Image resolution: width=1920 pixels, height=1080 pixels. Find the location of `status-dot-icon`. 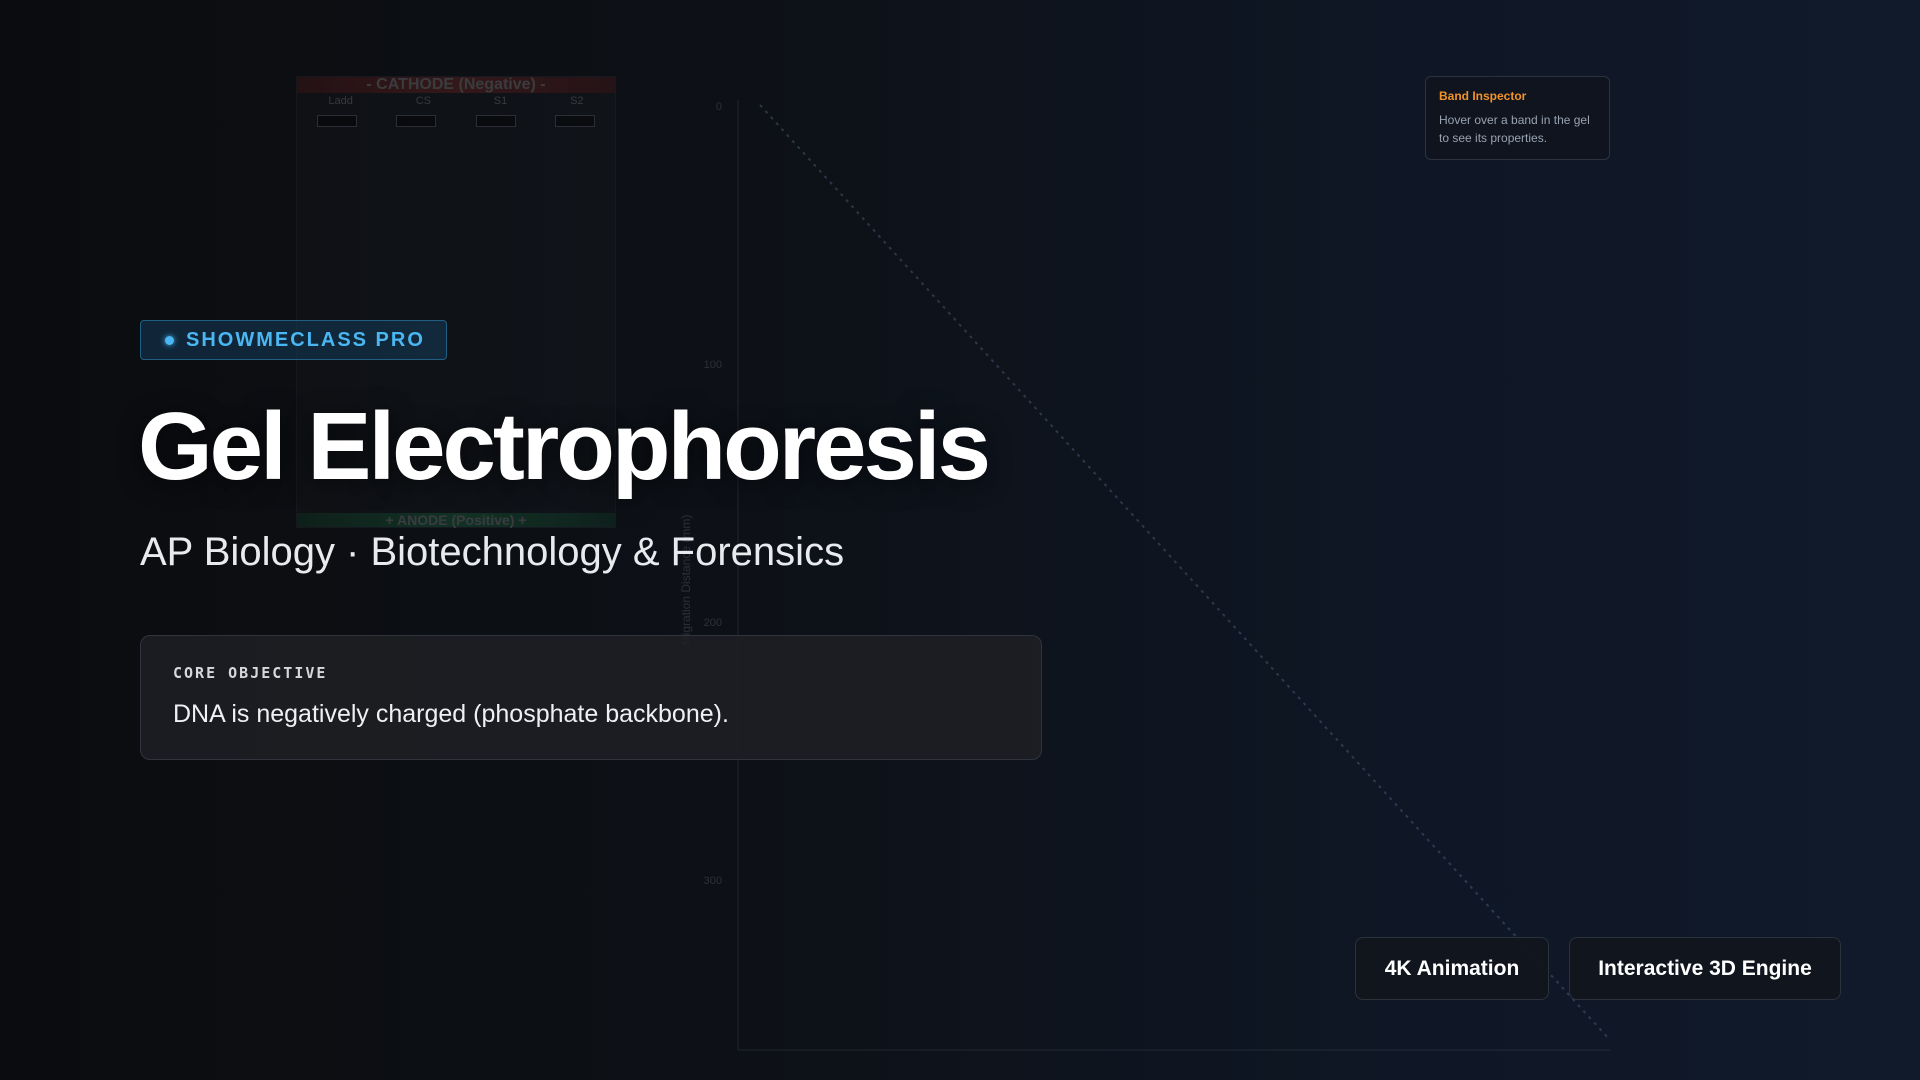

status-dot-icon is located at coordinates (169, 340).